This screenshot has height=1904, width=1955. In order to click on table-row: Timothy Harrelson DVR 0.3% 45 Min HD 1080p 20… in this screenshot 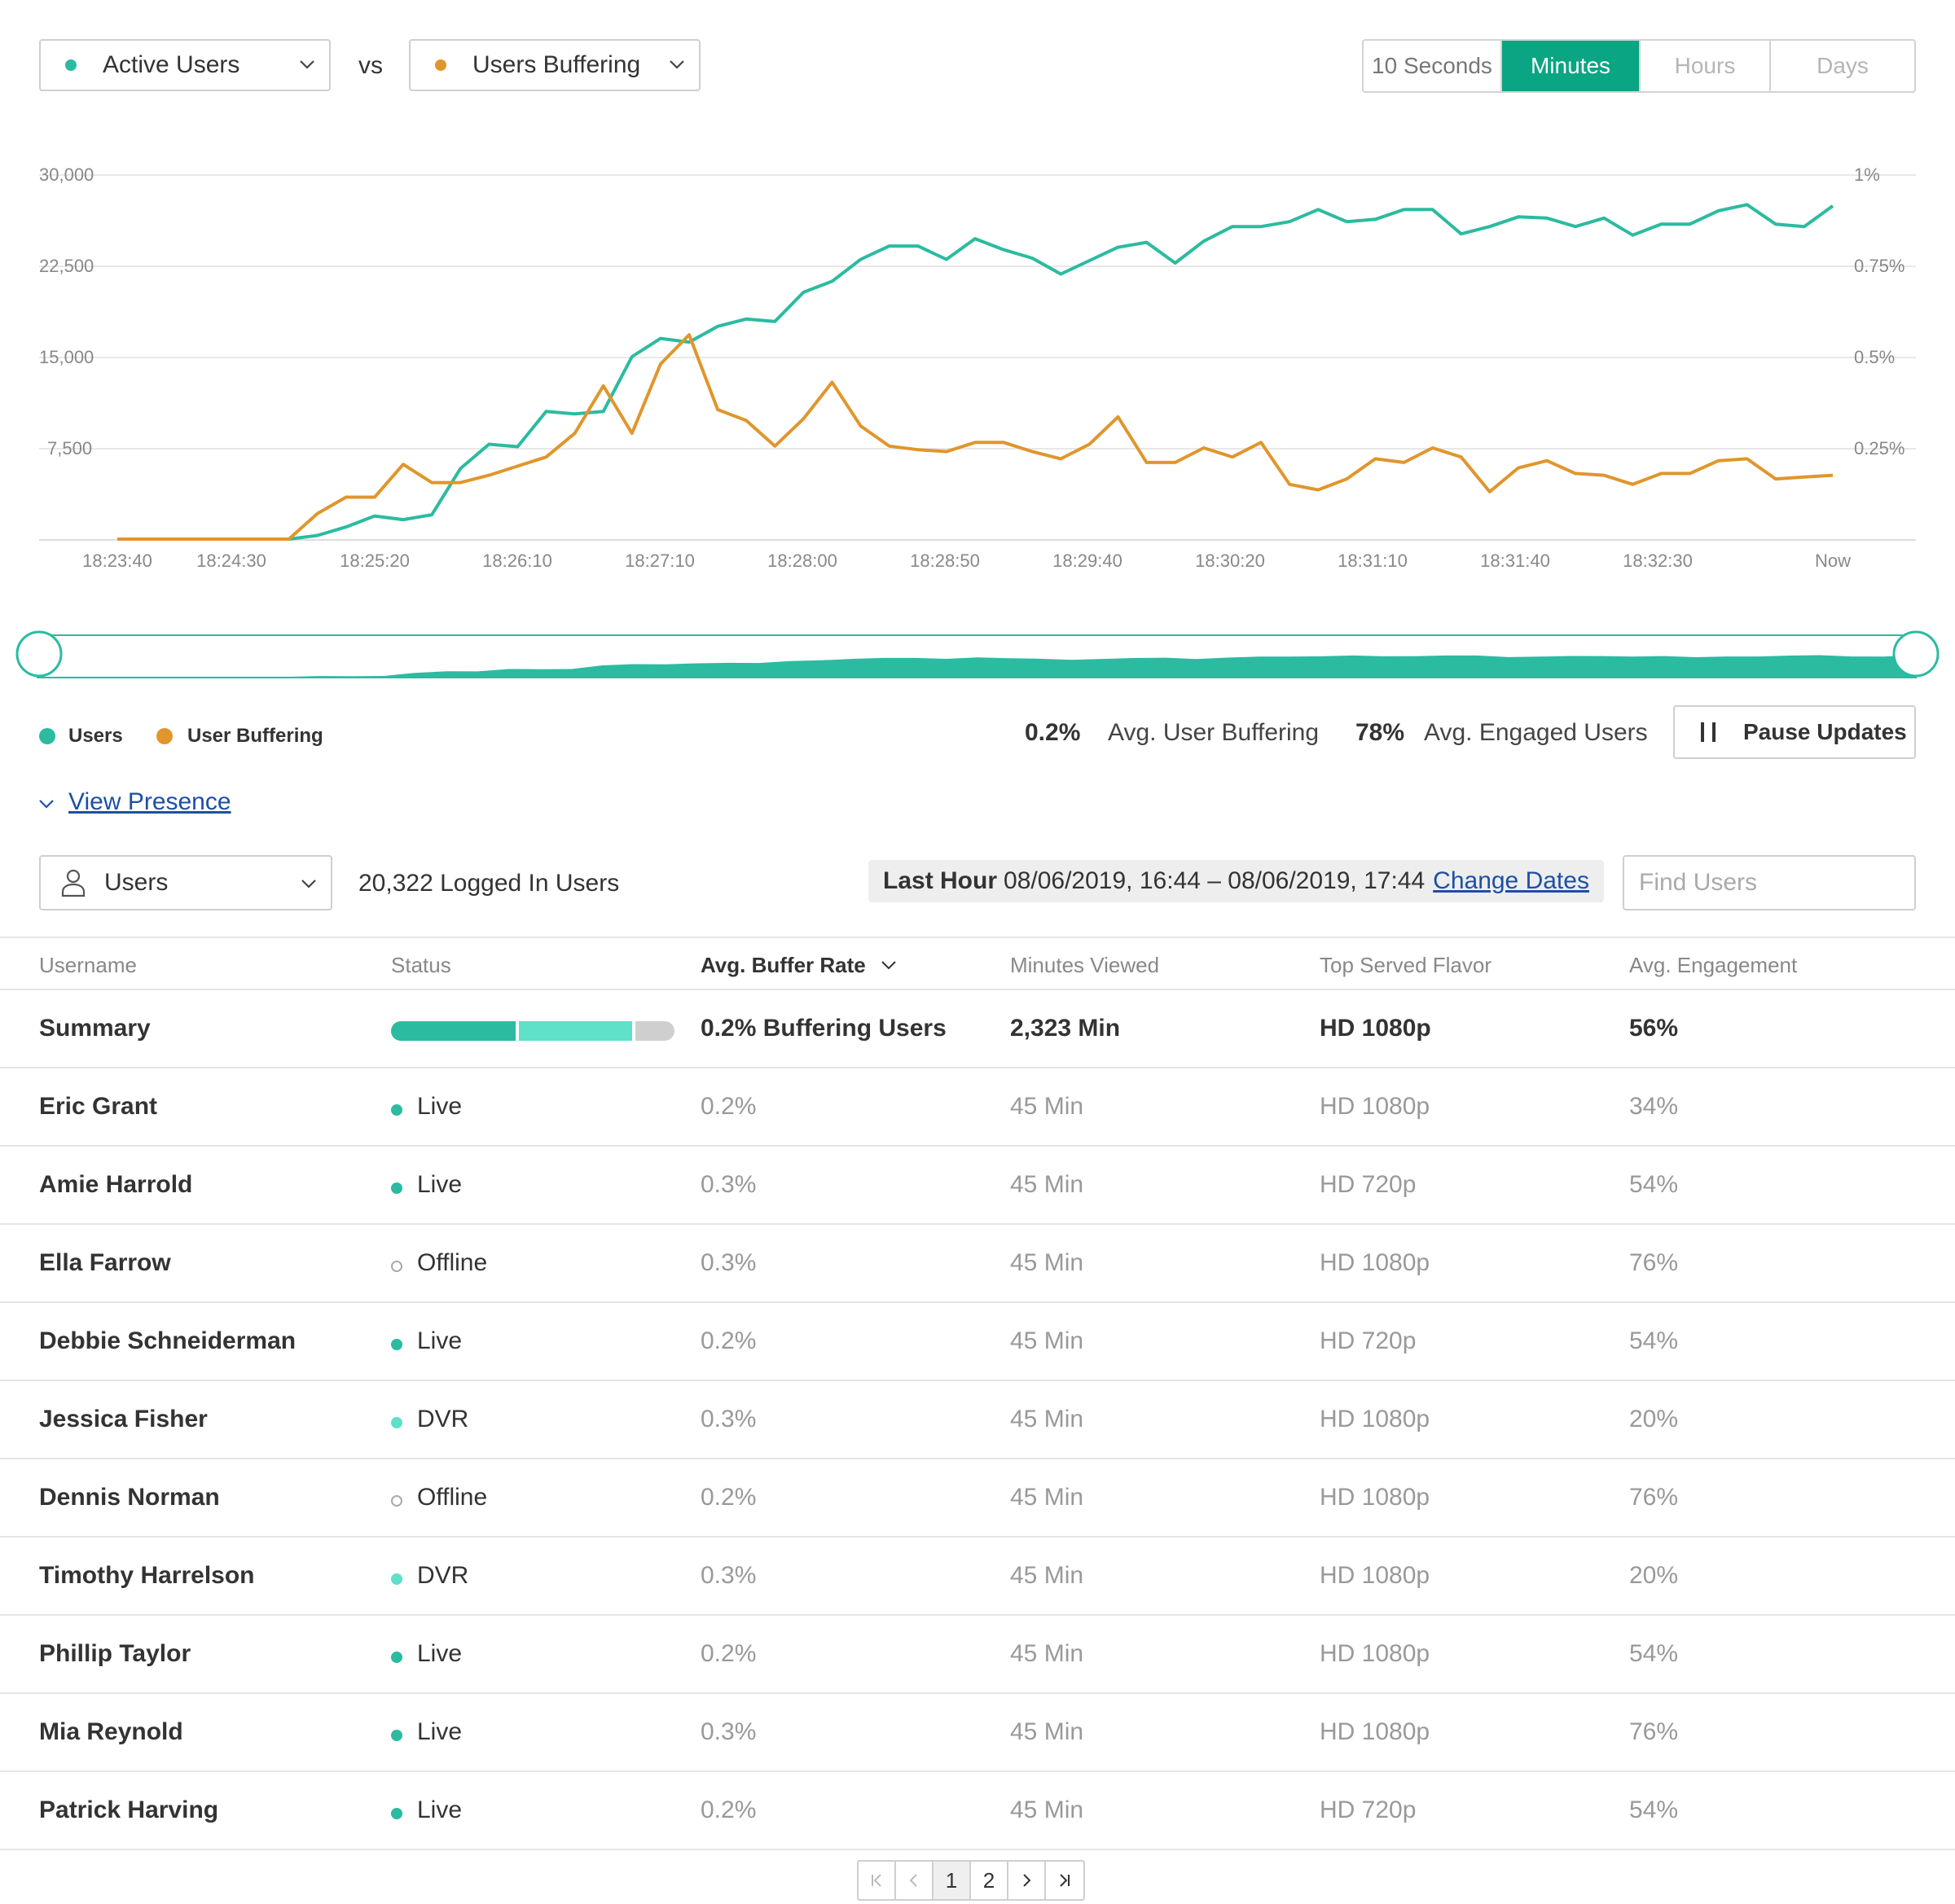, I will do `click(977, 1577)`.